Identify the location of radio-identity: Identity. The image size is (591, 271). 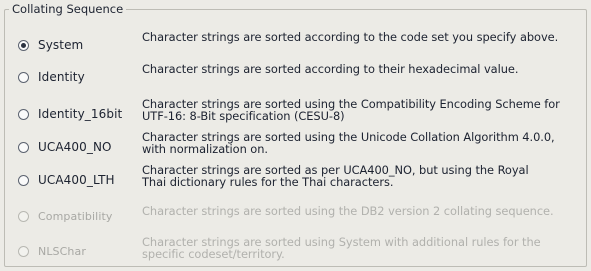
(51, 77).